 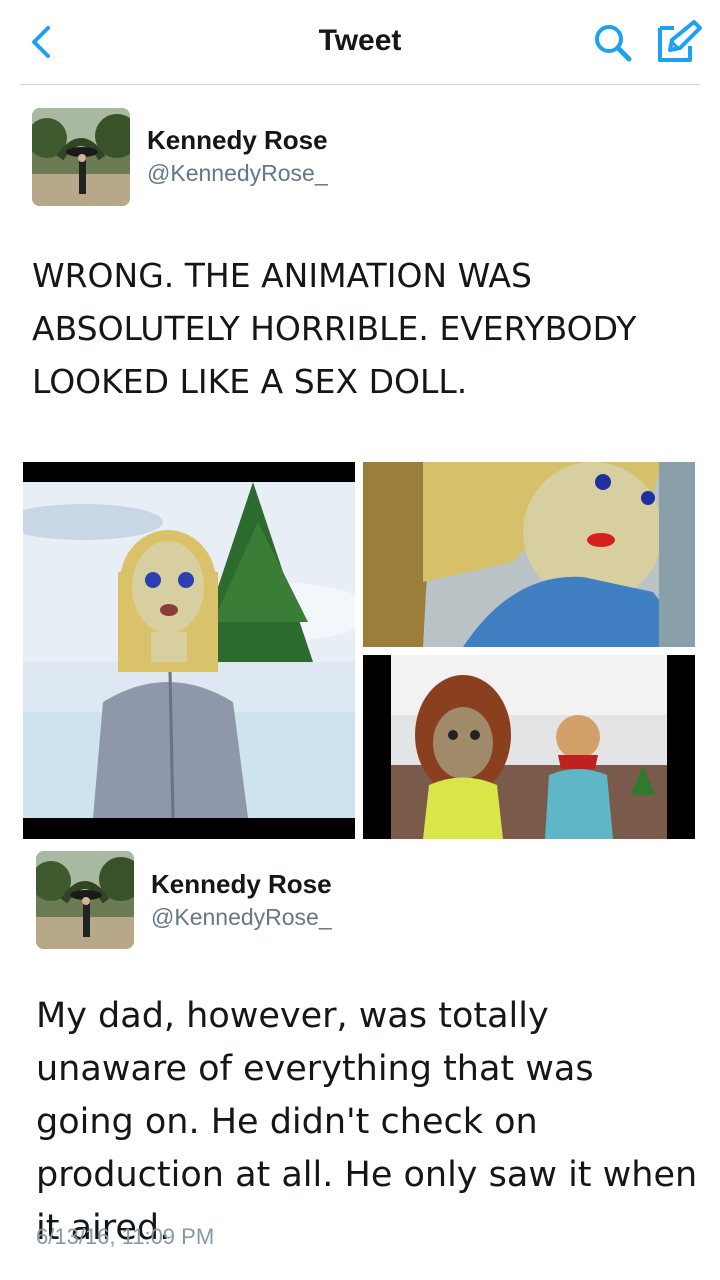 What do you see at coordinates (360, 84) in the screenshot?
I see `nav-divider` at bounding box center [360, 84].